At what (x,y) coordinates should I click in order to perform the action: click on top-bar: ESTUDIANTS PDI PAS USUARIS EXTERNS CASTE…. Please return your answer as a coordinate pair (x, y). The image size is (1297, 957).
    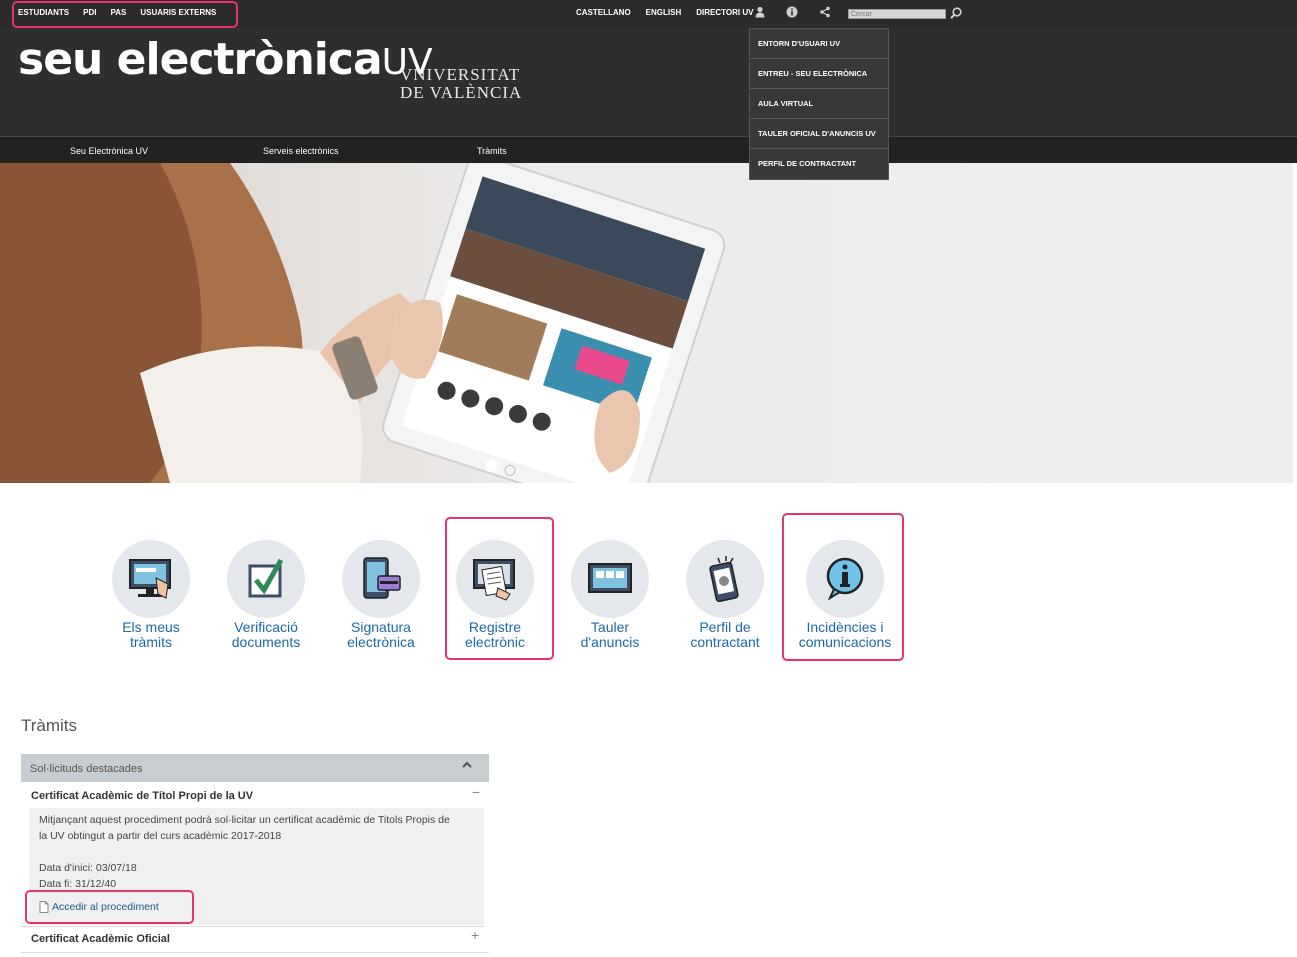
    Looking at the image, I should click on (648, 14).